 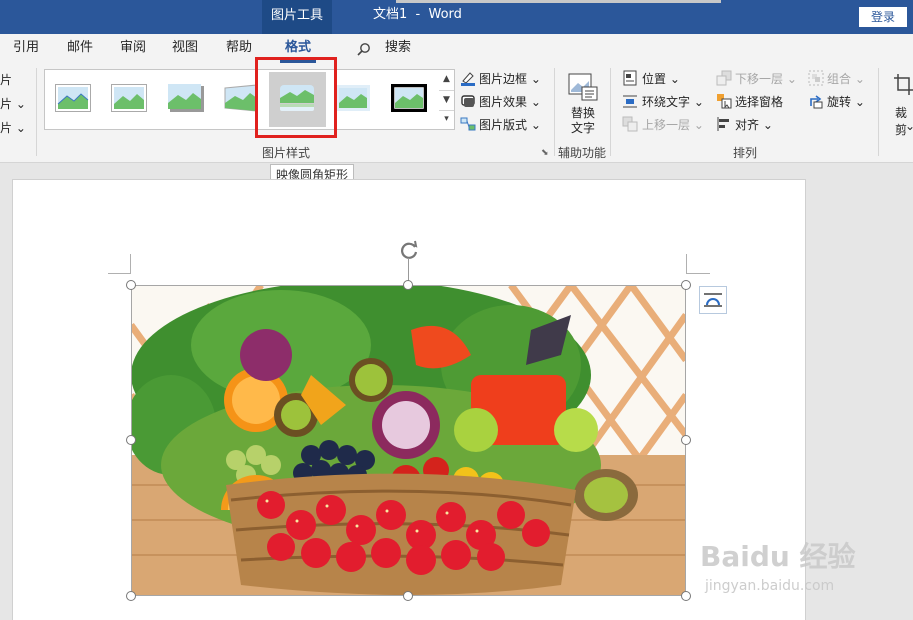 What do you see at coordinates (468, 126) in the screenshot?
I see `picture-layout-icon` at bounding box center [468, 126].